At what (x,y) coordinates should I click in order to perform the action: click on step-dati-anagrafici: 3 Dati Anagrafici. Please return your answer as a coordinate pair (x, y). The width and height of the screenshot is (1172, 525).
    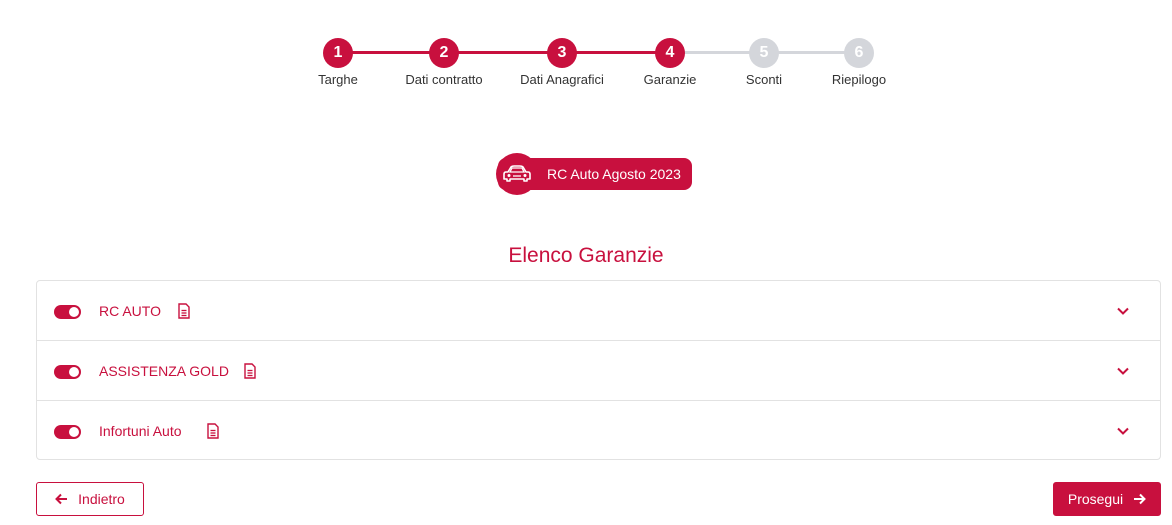
    Looking at the image, I should click on (562, 62).